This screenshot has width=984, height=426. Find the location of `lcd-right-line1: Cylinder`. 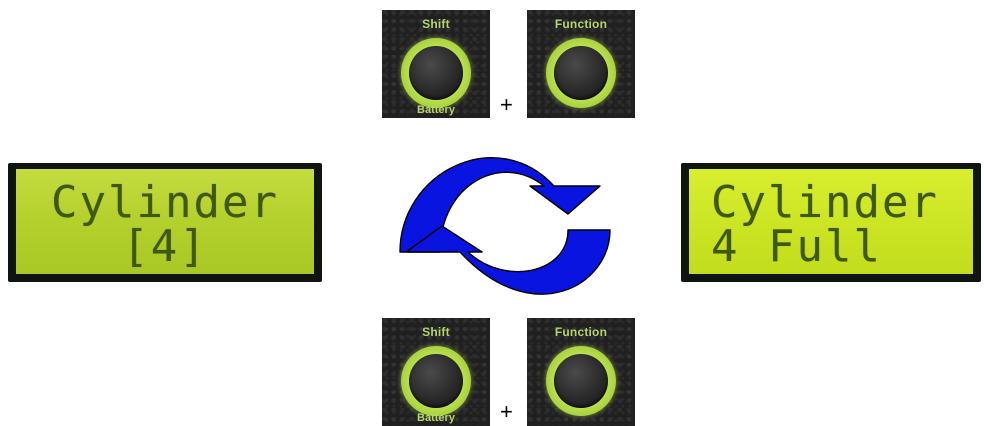

lcd-right-line1: Cylinder is located at coordinates (825, 202).